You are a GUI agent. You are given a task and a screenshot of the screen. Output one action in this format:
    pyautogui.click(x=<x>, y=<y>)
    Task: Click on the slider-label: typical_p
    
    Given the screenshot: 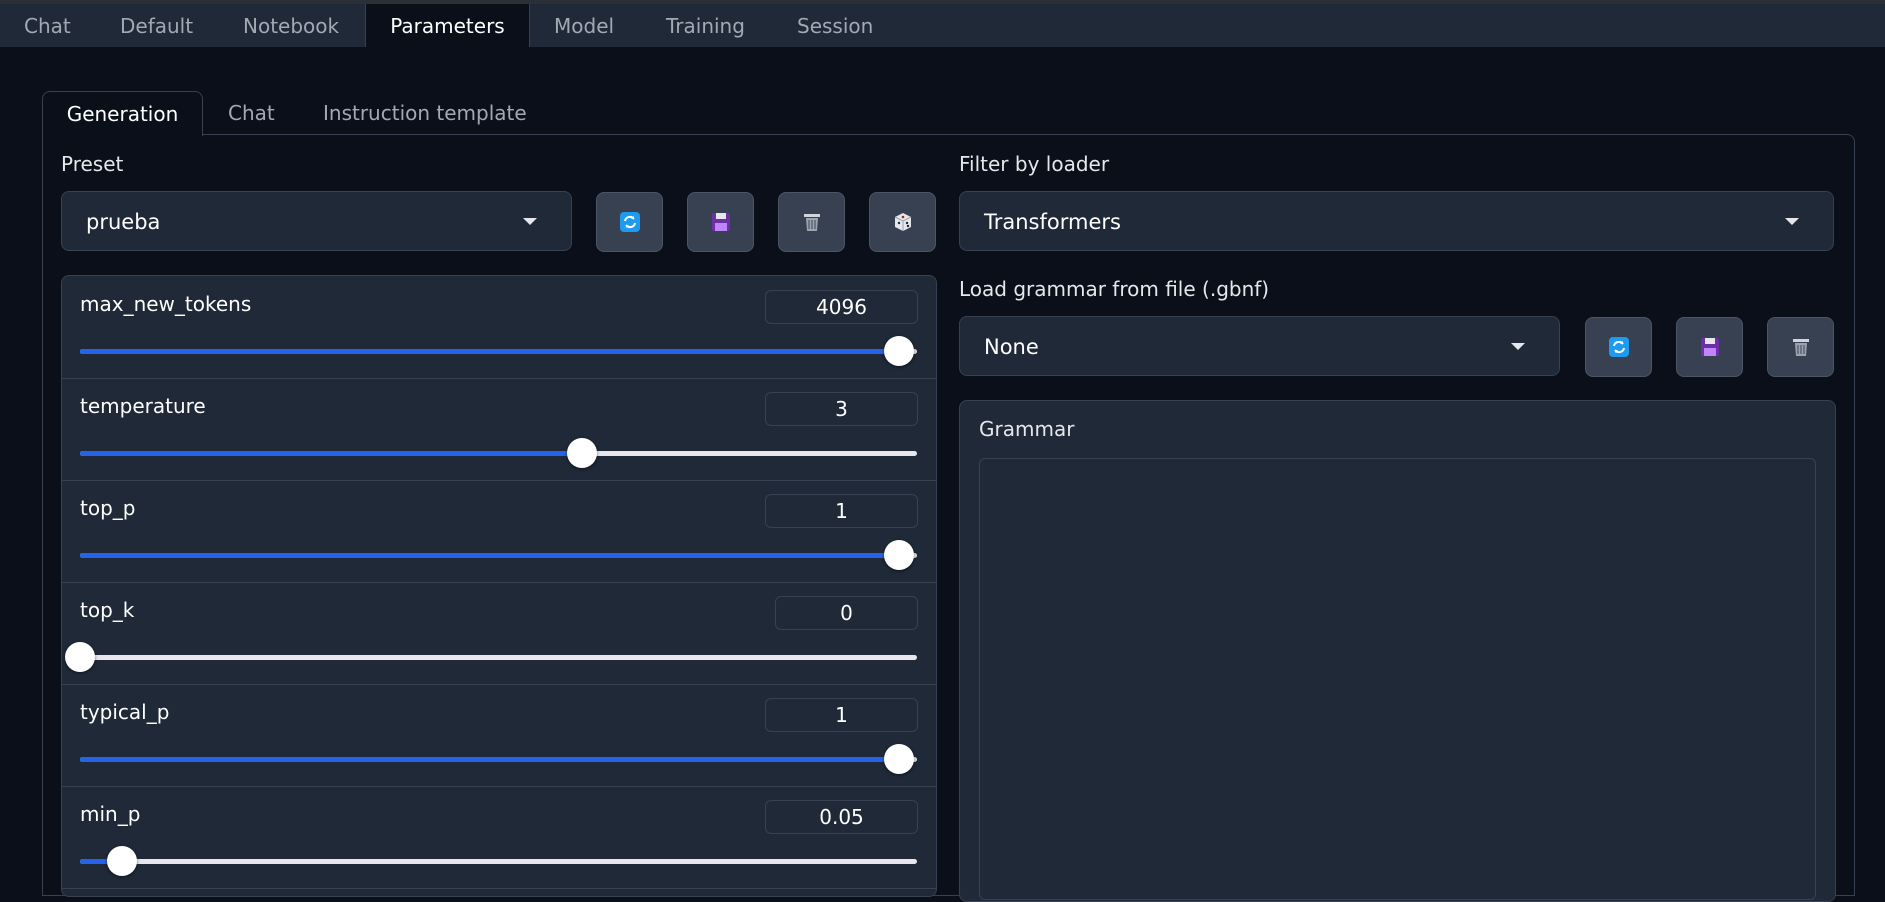 What is the action you would take?
    pyautogui.click(x=125, y=712)
    